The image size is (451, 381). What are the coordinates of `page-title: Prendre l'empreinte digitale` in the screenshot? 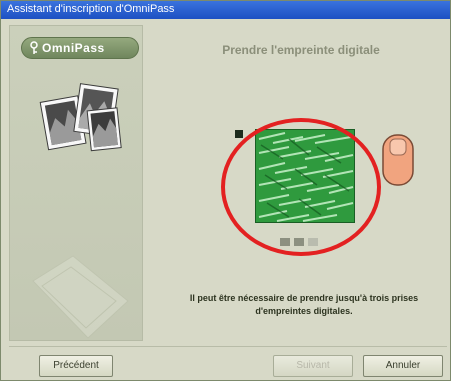 It's located at (301, 50).